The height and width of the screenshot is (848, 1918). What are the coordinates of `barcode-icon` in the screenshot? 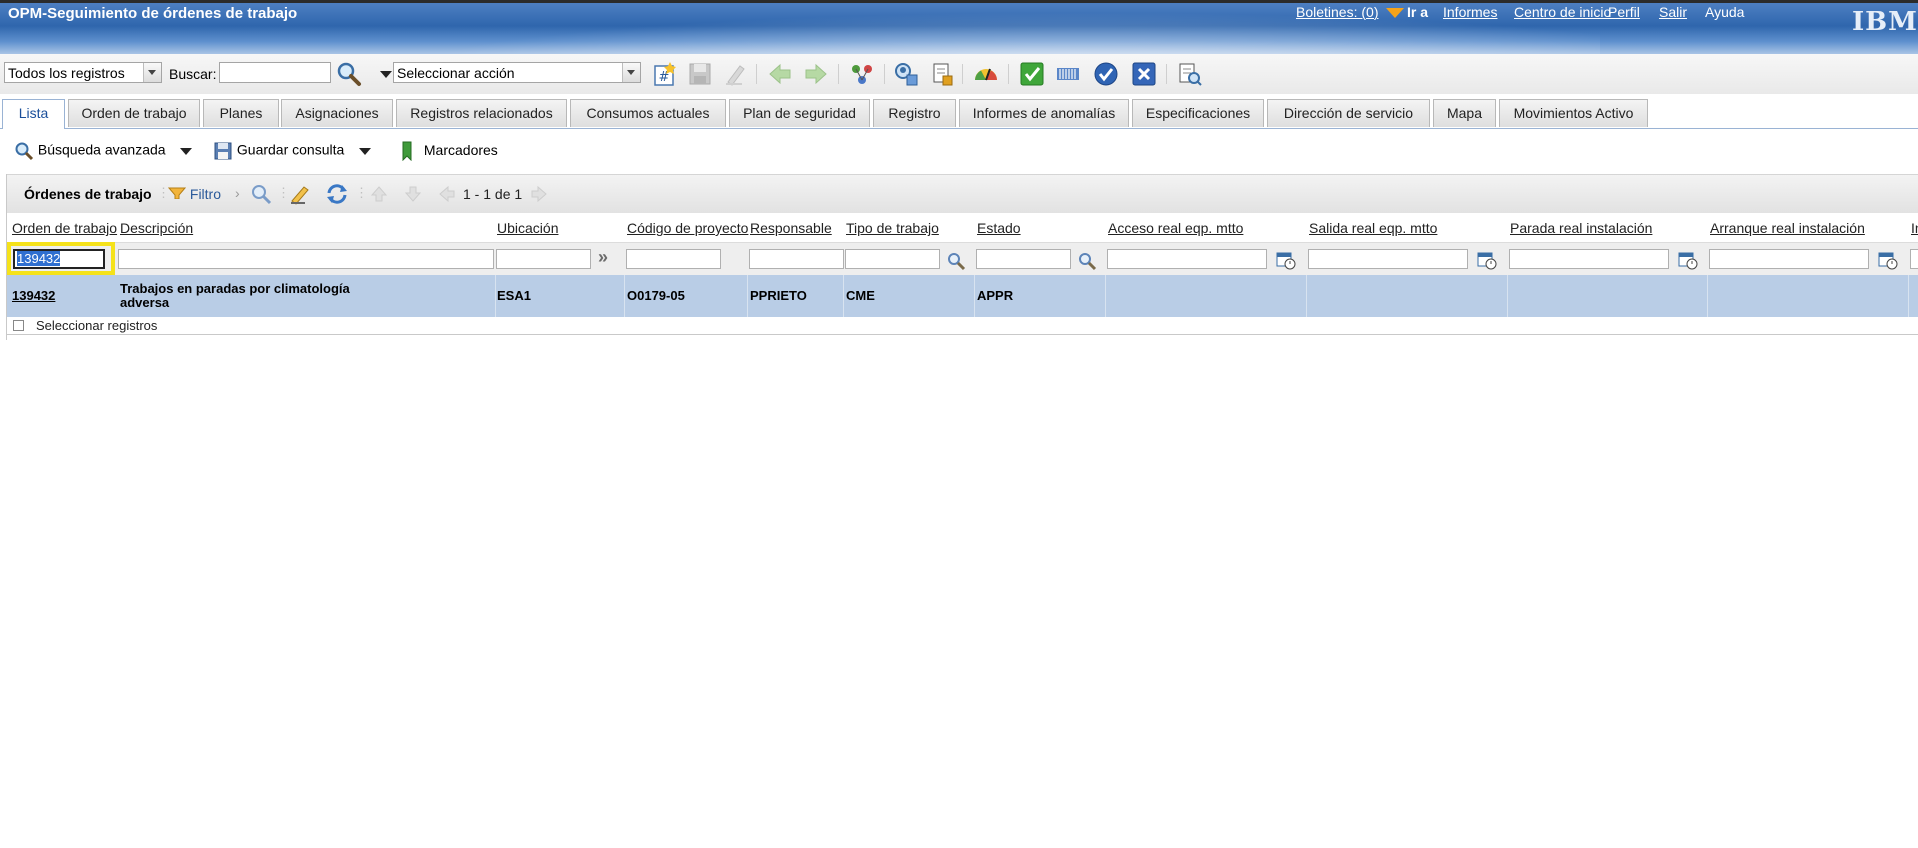 It's located at (1068, 74).